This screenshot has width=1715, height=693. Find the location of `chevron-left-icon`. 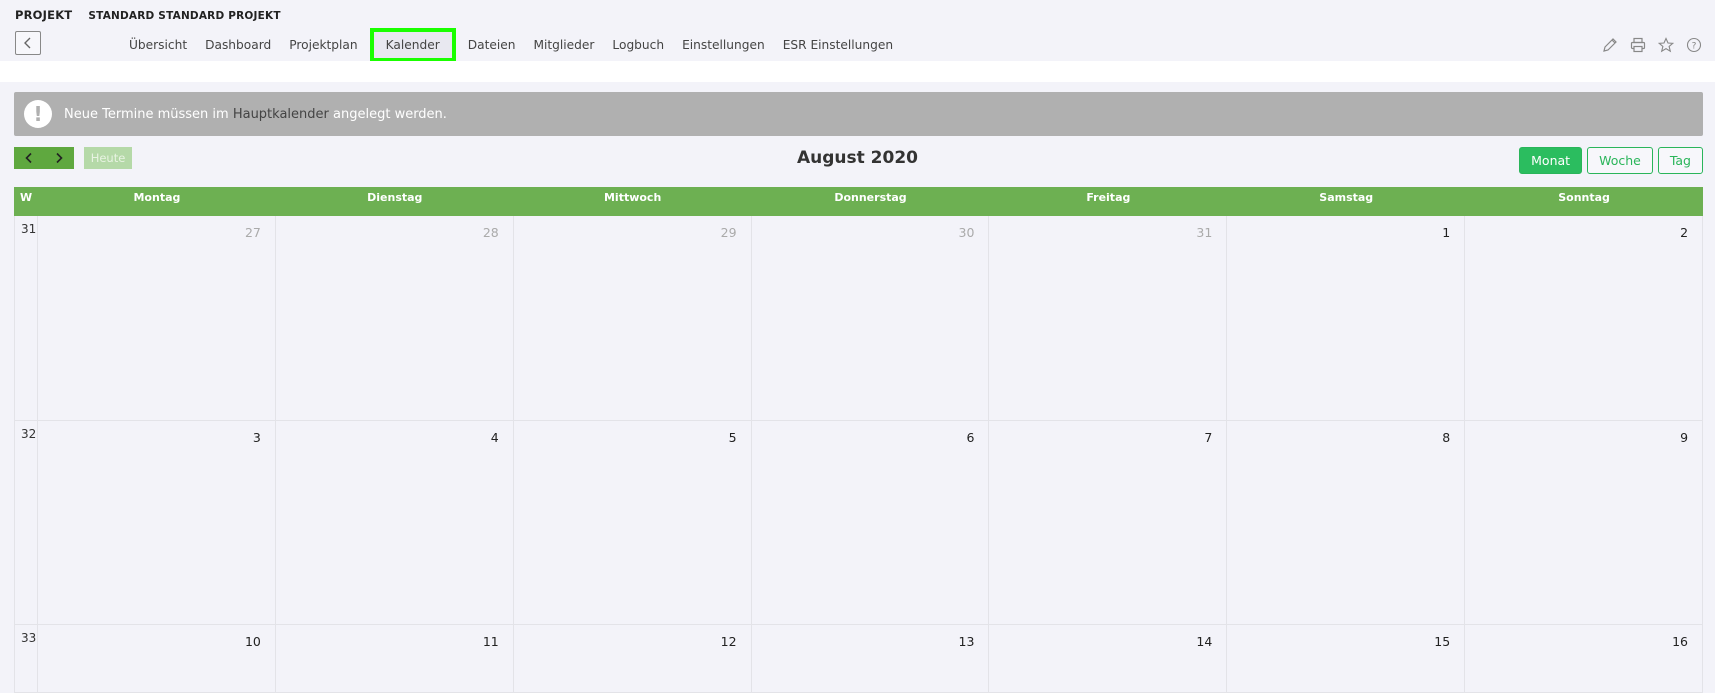

chevron-left-icon is located at coordinates (27, 43).